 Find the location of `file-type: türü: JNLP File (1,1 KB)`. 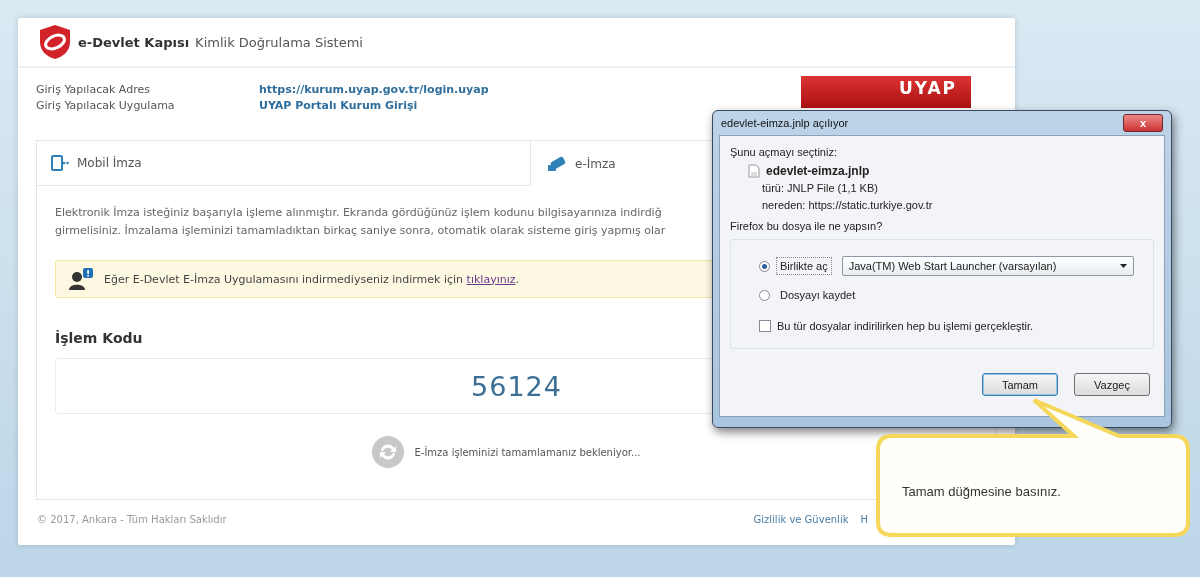

file-type: türü: JNLP File (1,1 KB) is located at coordinates (820, 188).